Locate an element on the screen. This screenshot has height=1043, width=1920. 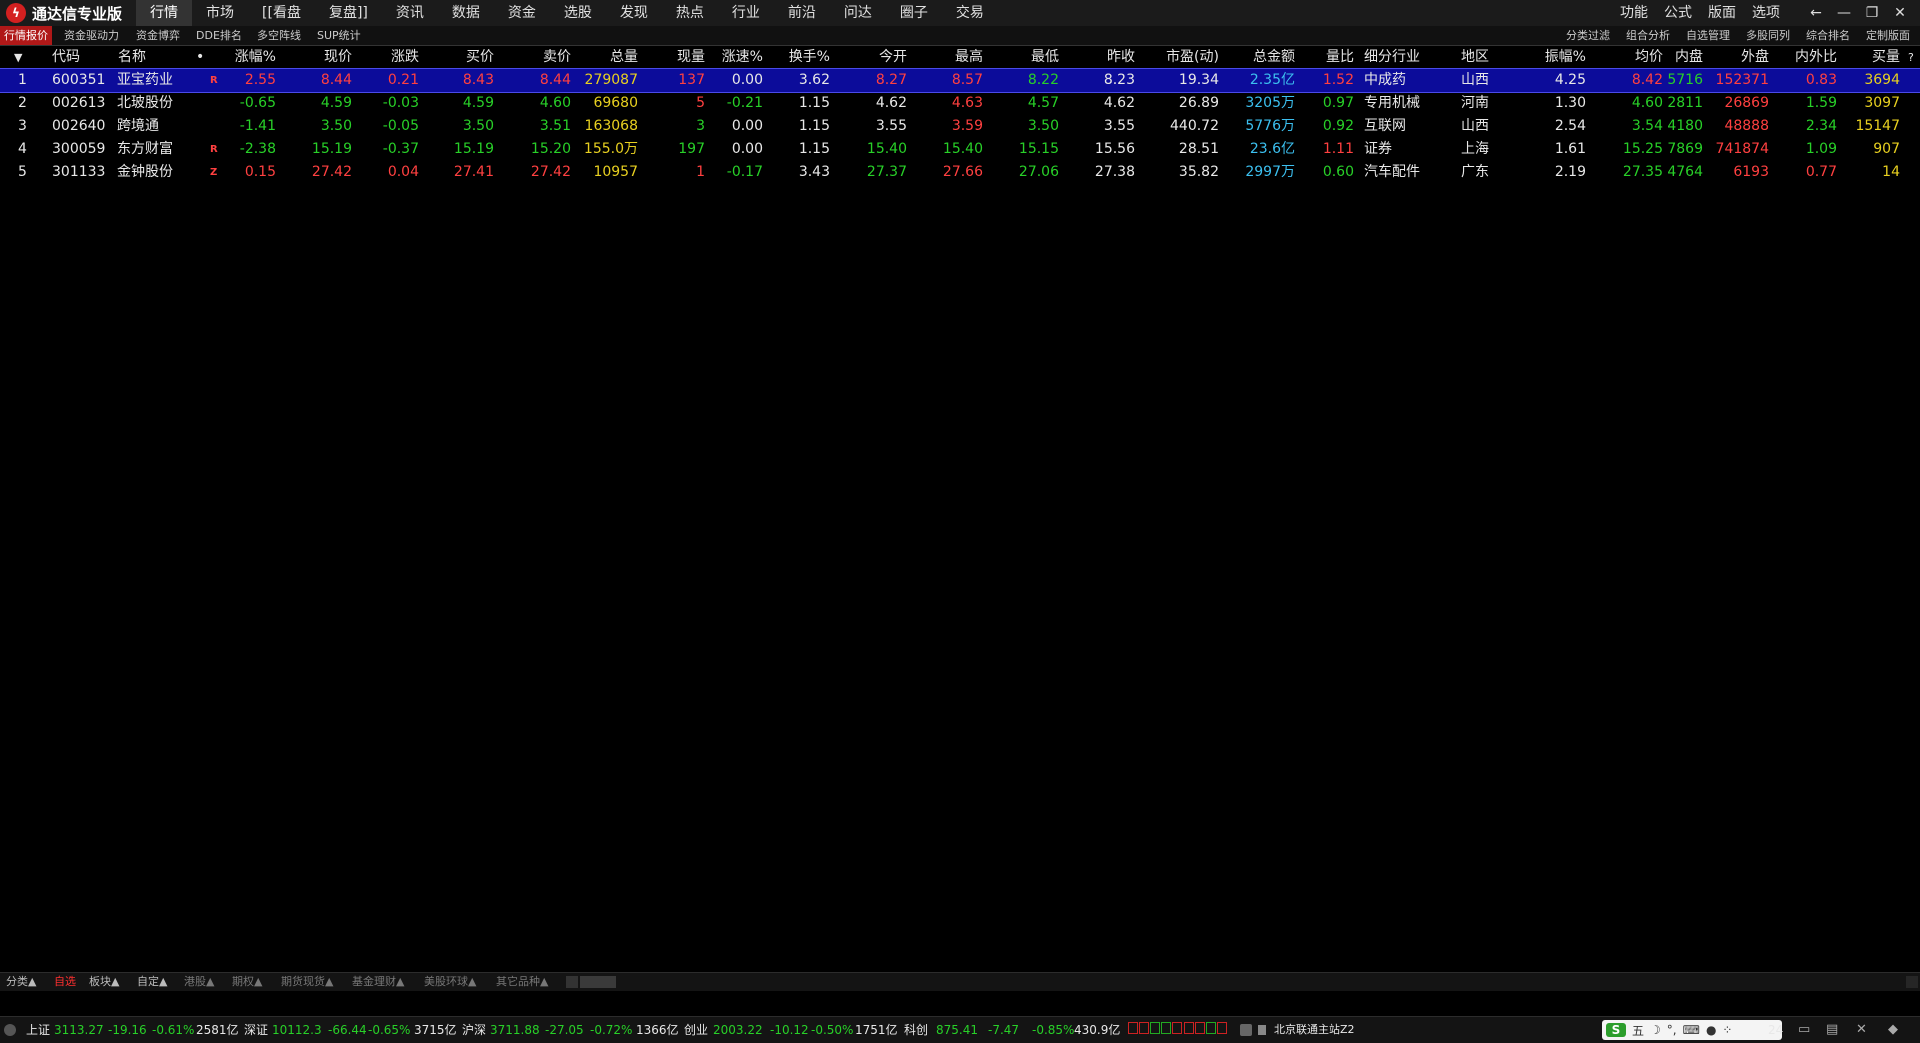
horizontal-scrollbar-thumb is located at coordinates (598, 982).